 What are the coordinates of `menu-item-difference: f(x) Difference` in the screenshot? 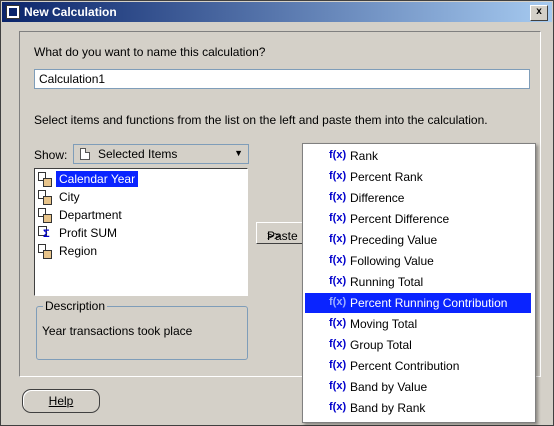 It's located at (418, 198).